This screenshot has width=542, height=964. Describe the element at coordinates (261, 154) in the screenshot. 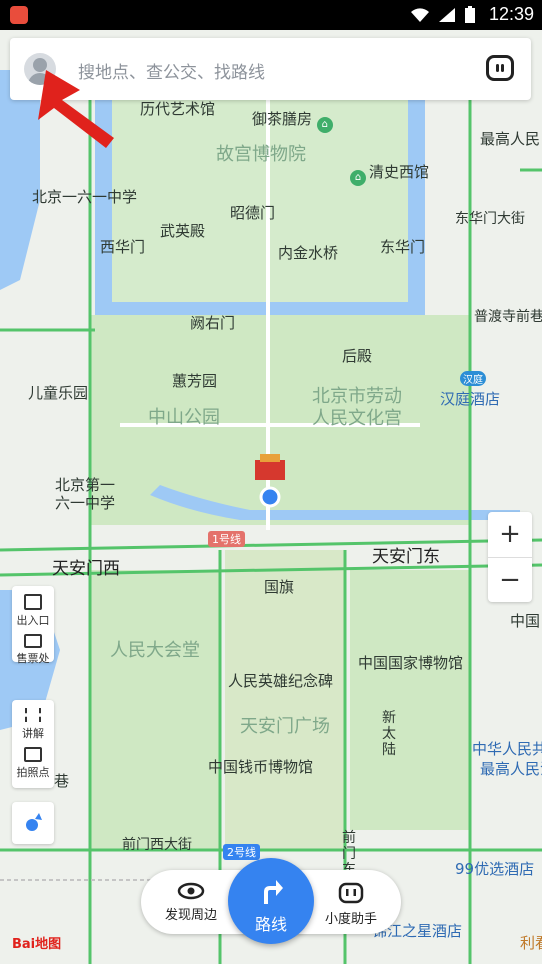

I see `area-label: 故宫博物院` at that location.